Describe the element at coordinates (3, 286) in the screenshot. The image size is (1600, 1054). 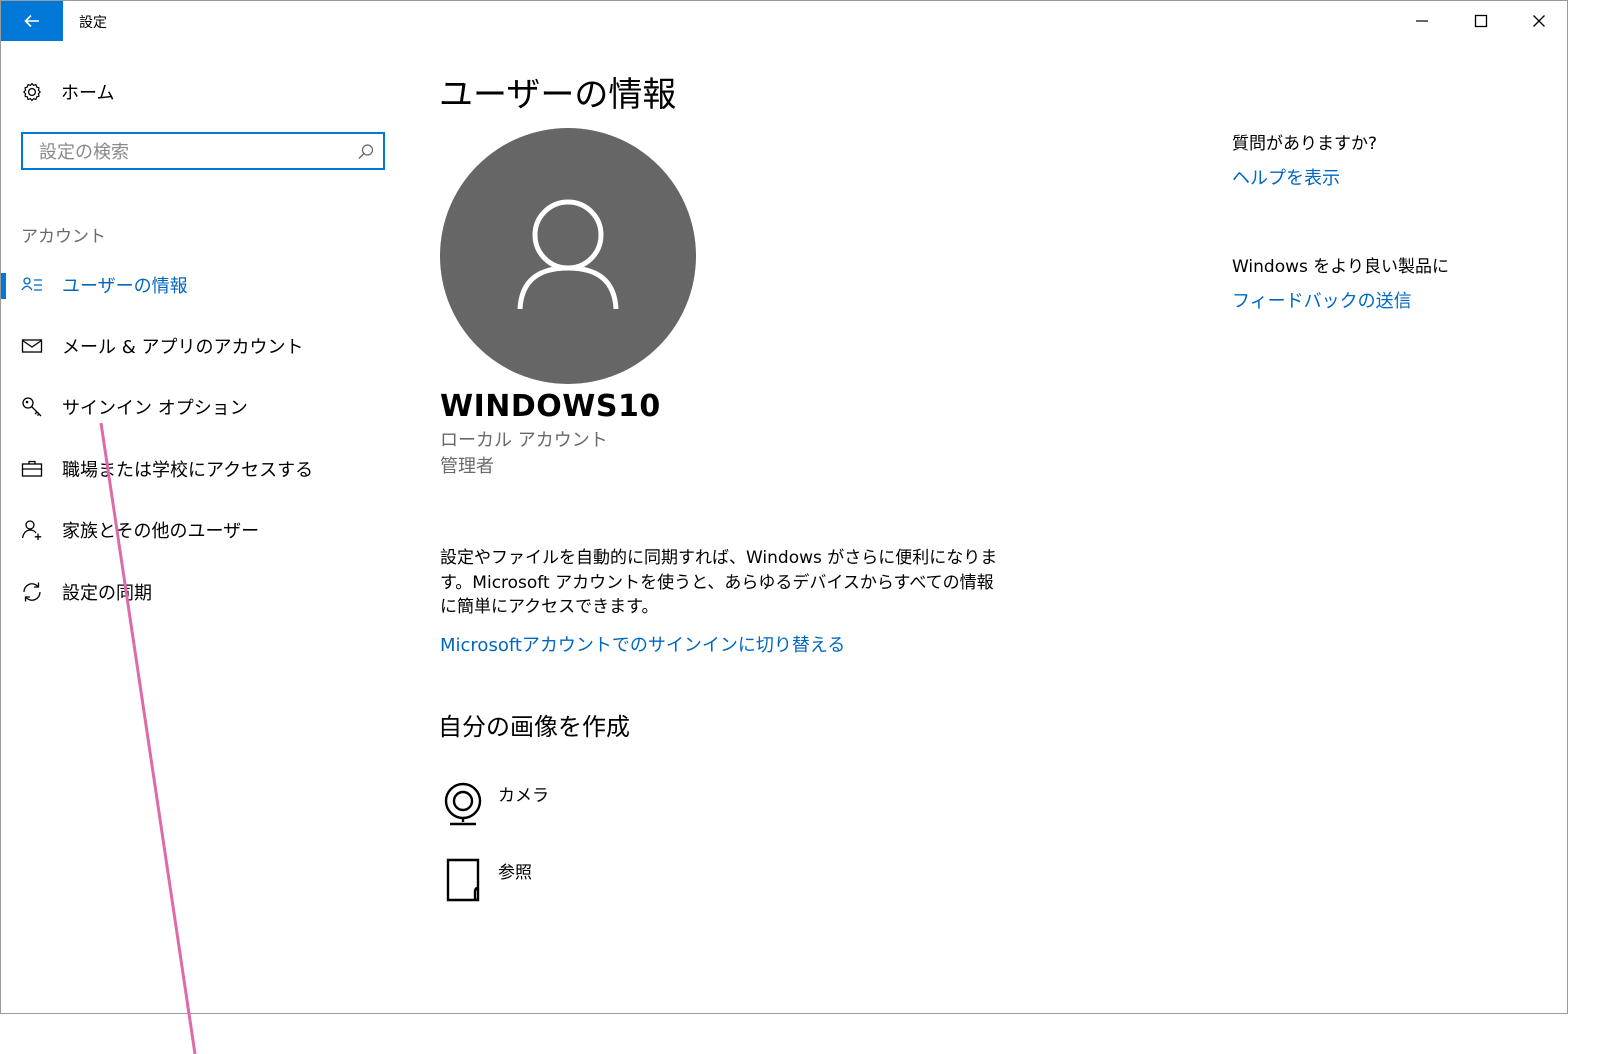
I see `active-indicator` at that location.